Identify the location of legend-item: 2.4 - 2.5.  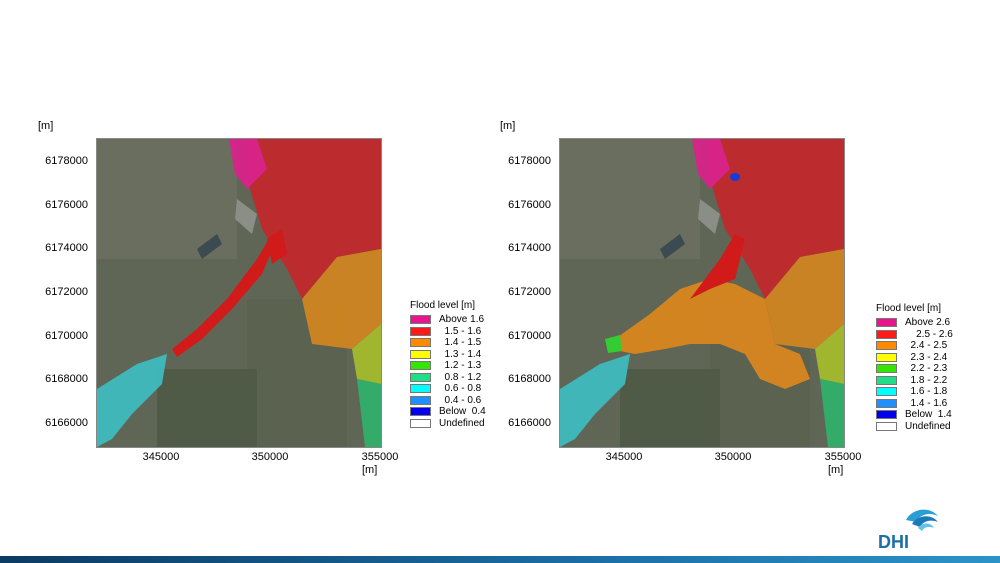
(914, 346).